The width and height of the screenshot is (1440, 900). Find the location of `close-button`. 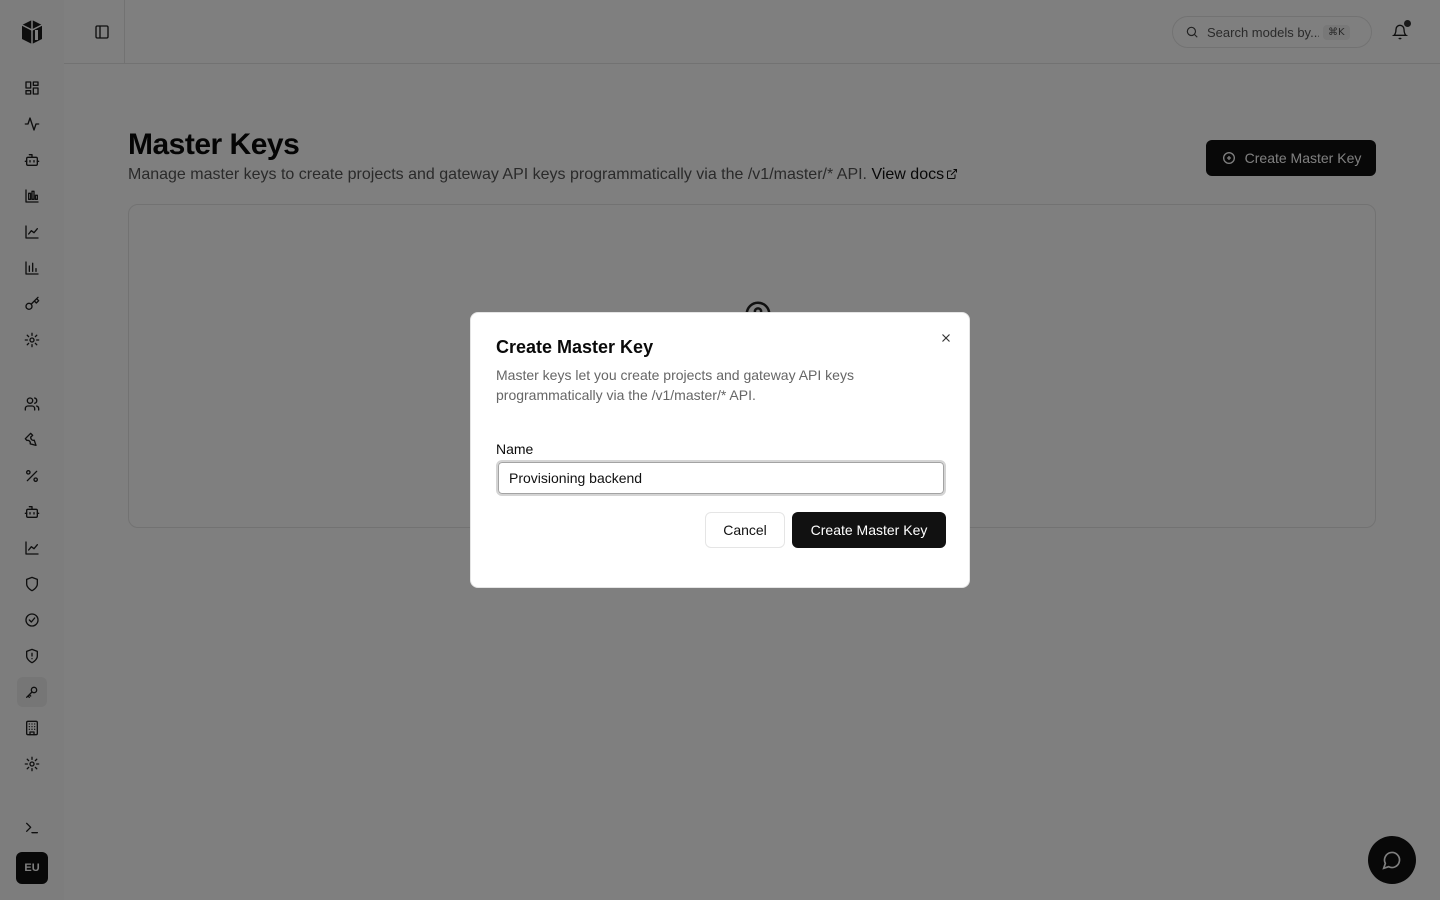

close-button is located at coordinates (946, 338).